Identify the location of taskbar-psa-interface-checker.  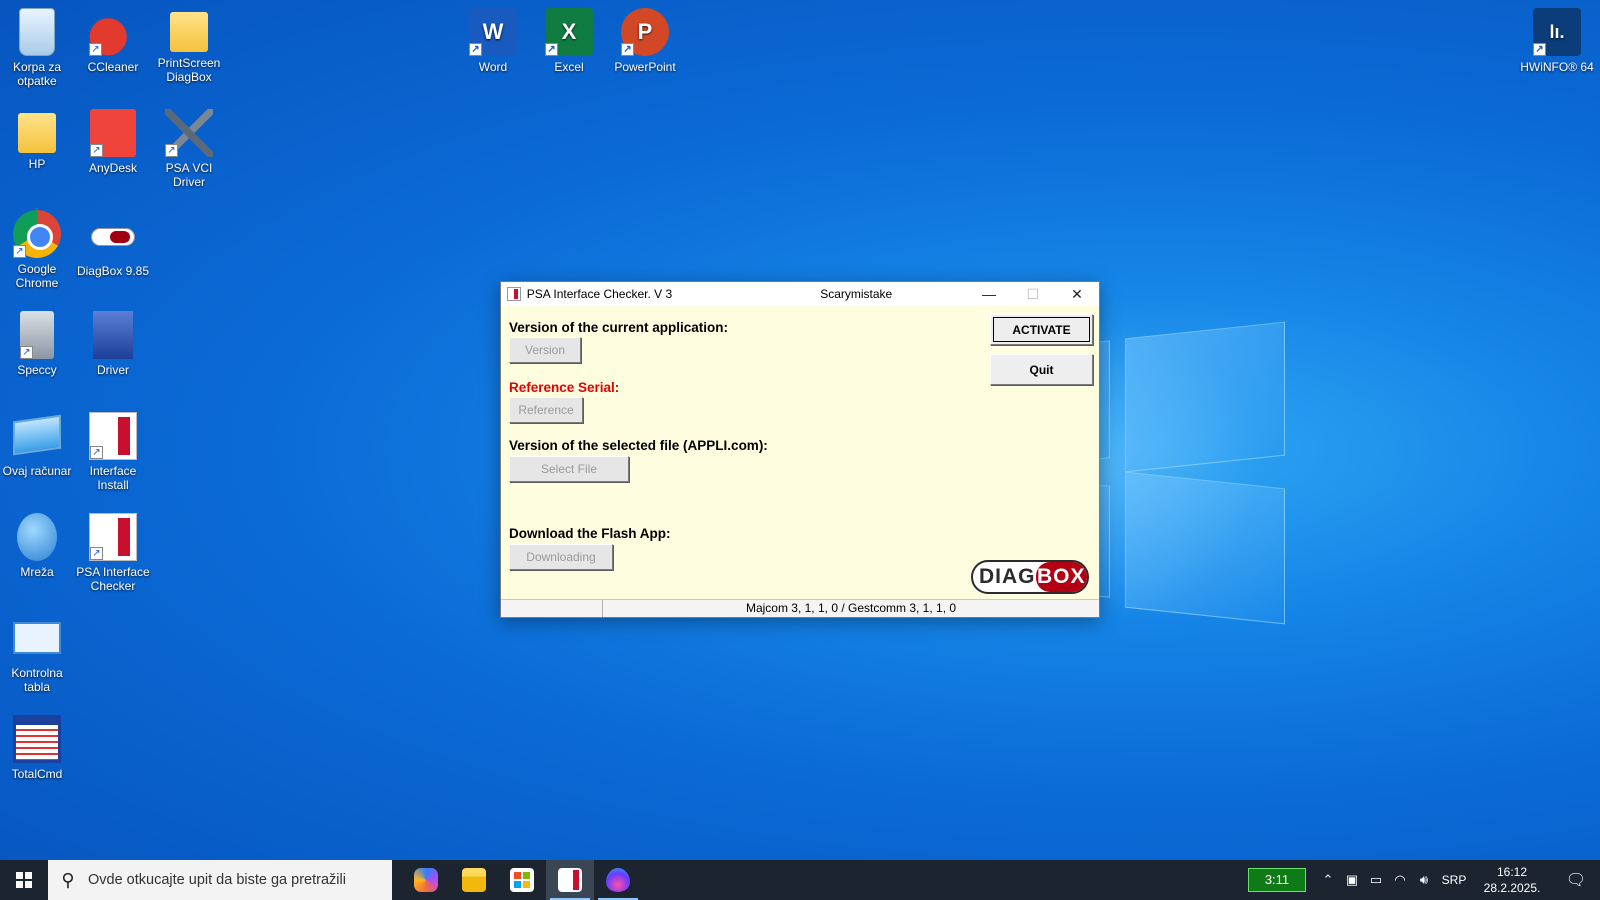
(570, 880).